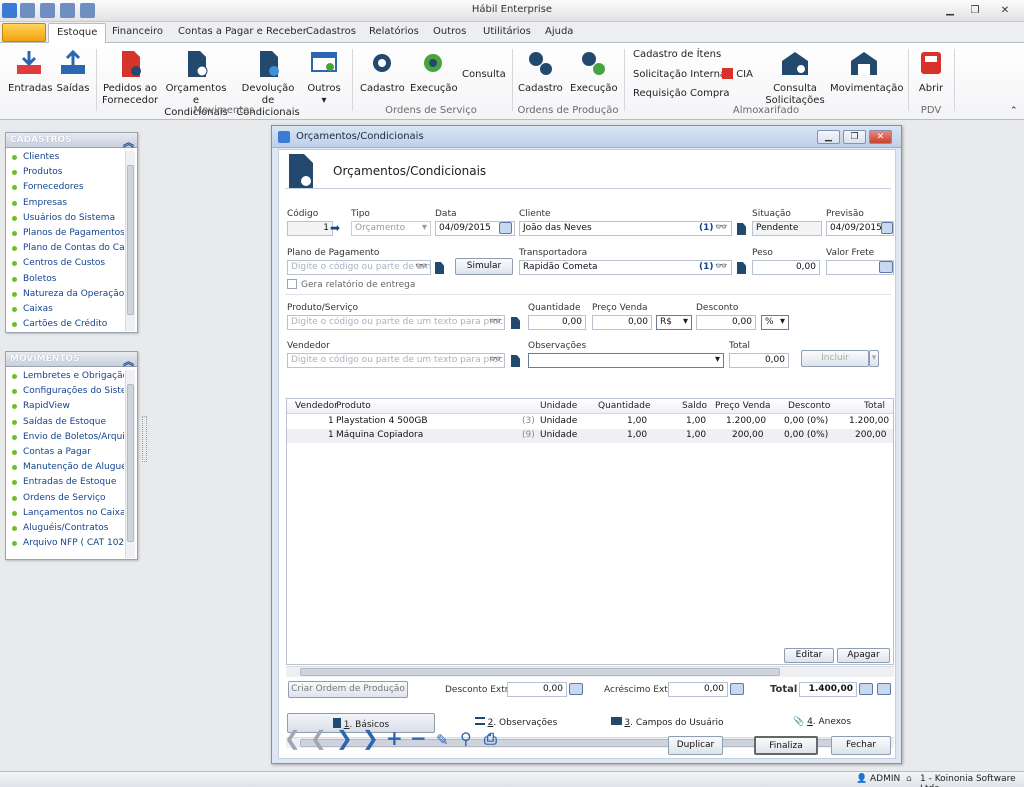 The width and height of the screenshot is (1024, 787). What do you see at coordinates (394, 31) in the screenshot?
I see `menu-relatorios: Relatórios` at bounding box center [394, 31].